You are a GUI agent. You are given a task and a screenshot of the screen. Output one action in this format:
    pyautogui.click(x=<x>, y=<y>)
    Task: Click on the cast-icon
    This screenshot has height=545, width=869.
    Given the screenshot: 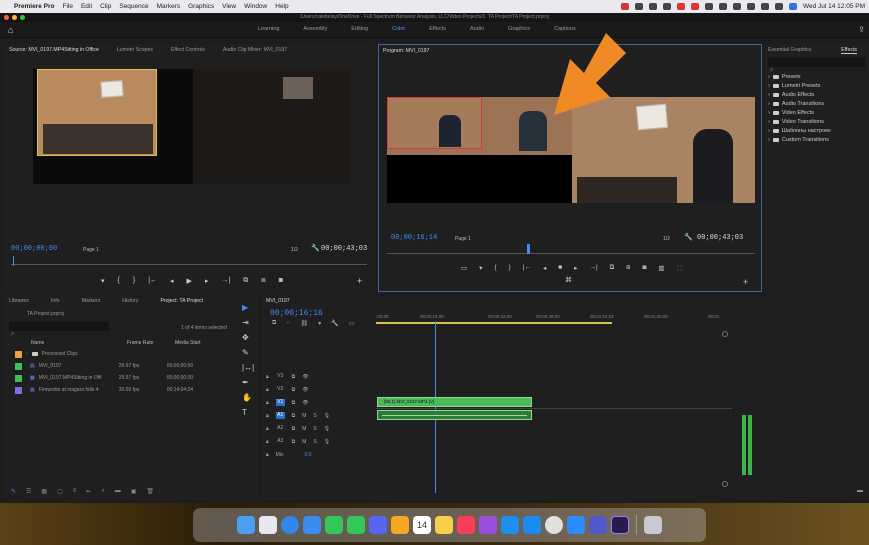 What is the action you would take?
    pyautogui.click(x=694, y=6)
    